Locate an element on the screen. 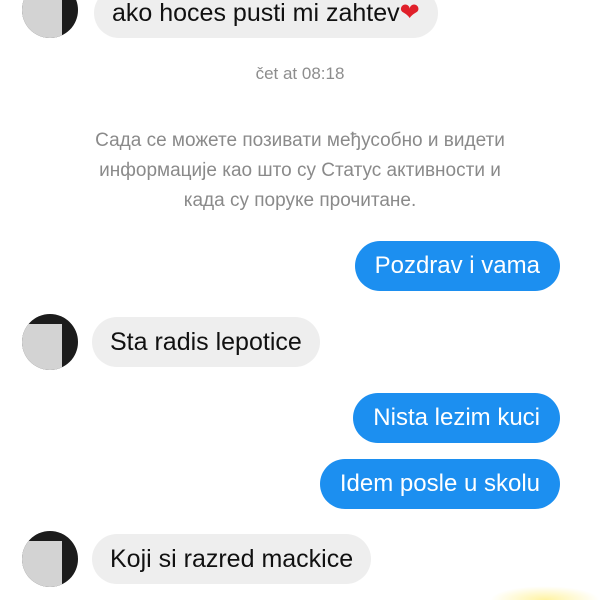  message-text: Nista lezim kuci is located at coordinates (456, 417).